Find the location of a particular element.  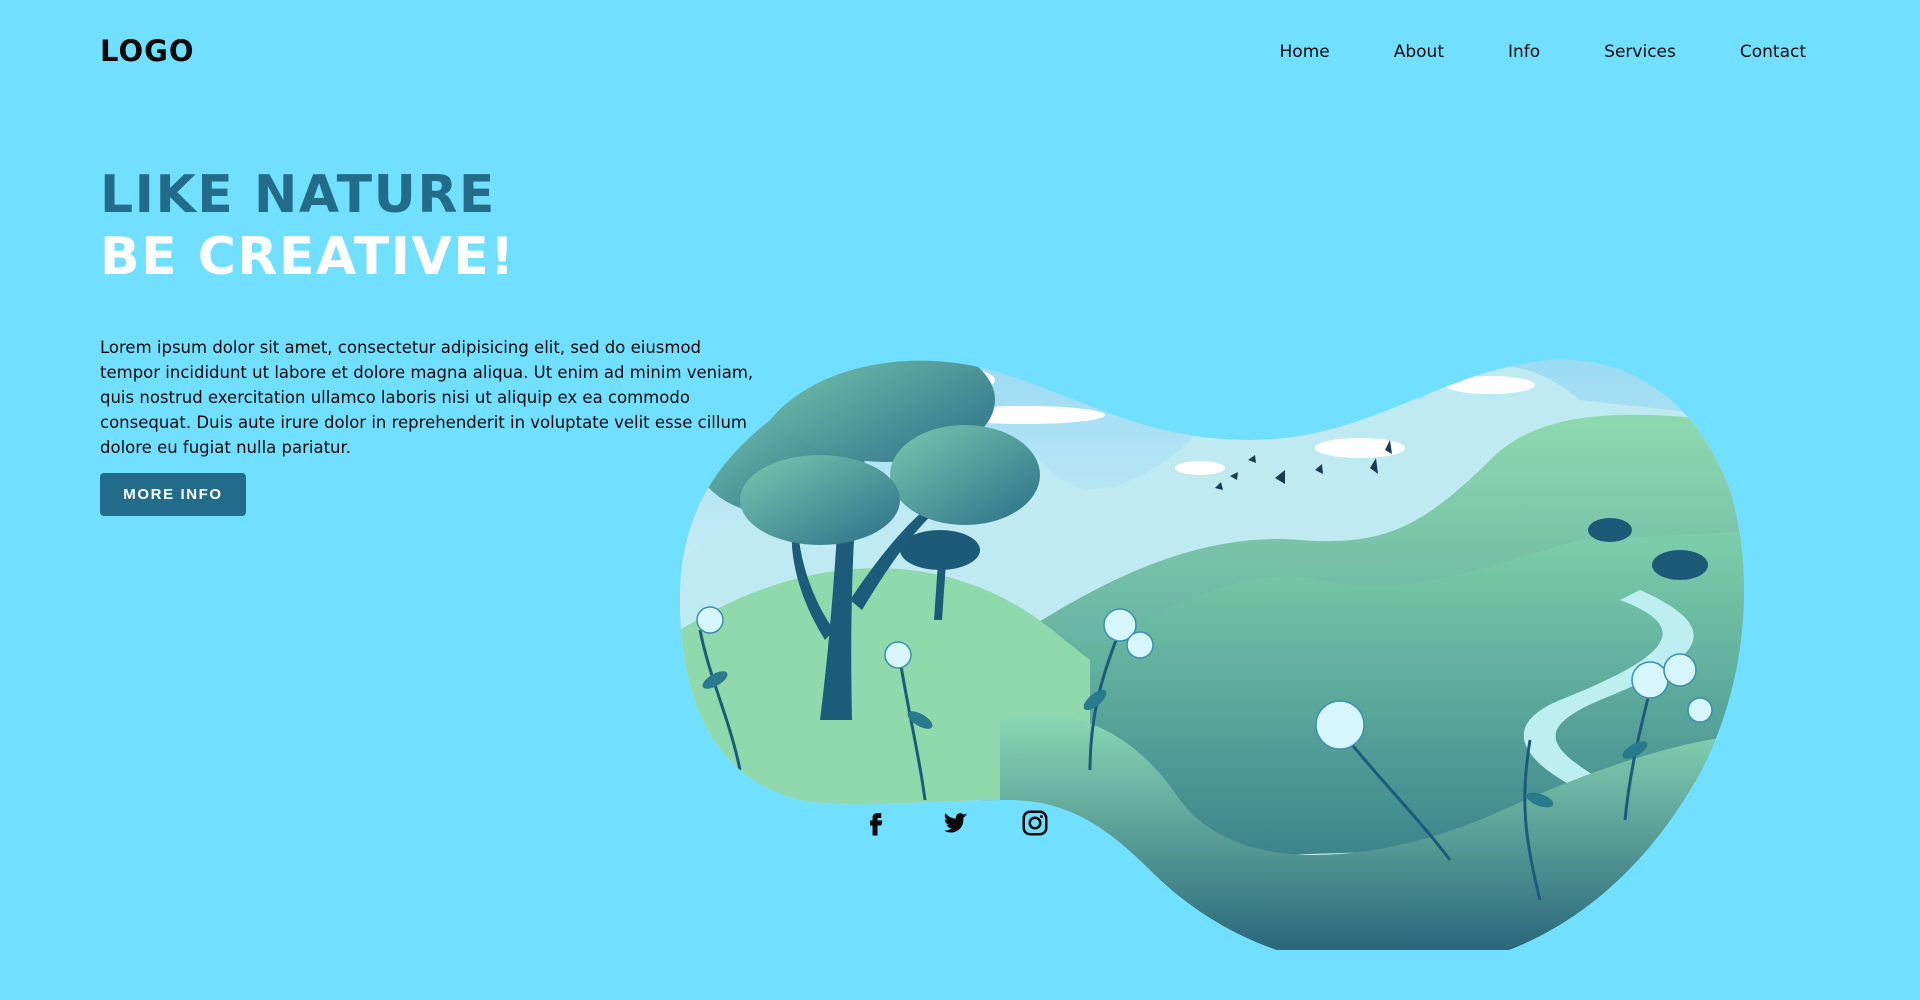

hero-title-line1: LIKE NATURE is located at coordinates (298, 195).